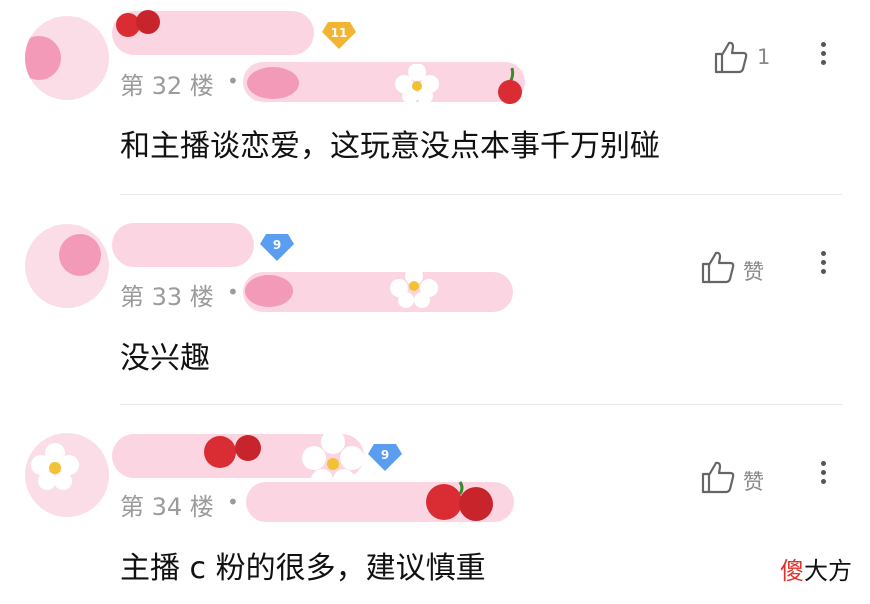 The width and height of the screenshot is (870, 604). Describe the element at coordinates (764, 57) in the screenshot. I see `like-count: 1` at that location.